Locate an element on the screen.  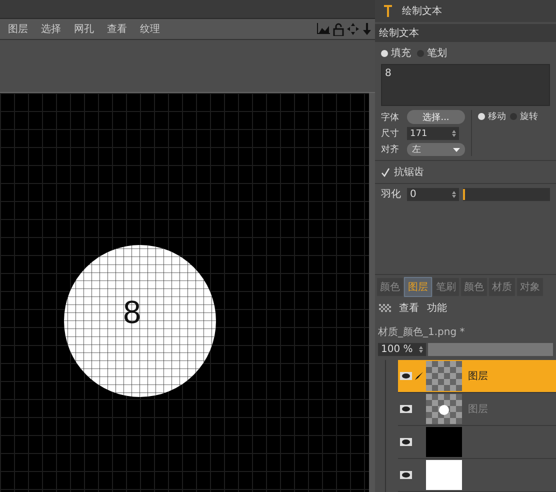
file-name: 材质_颜色_1.png * is located at coordinates (421, 333).